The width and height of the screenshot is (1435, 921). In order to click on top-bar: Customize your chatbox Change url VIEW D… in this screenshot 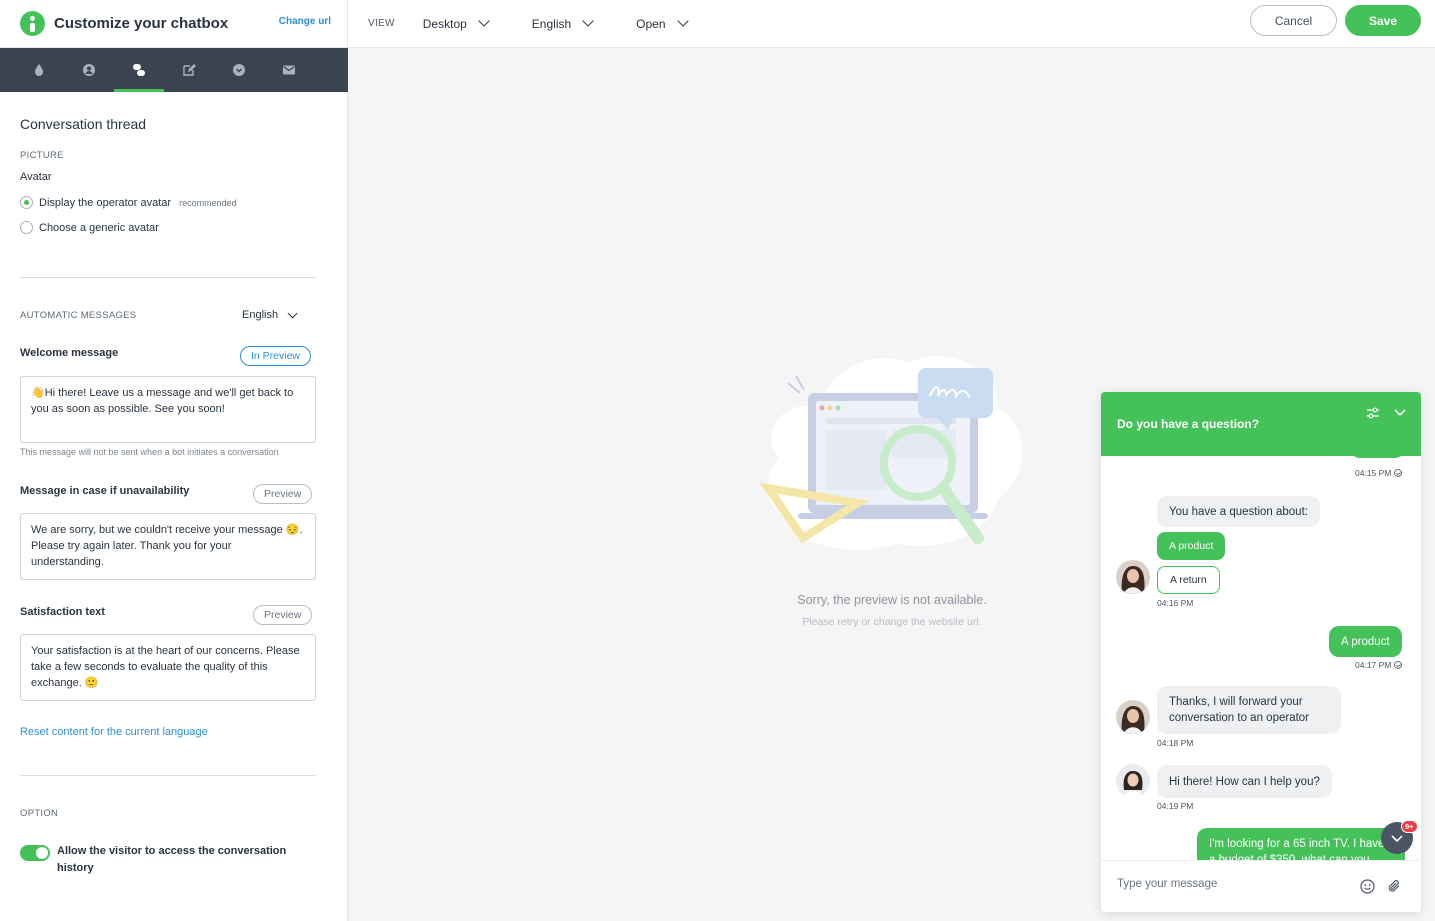, I will do `click(717, 24)`.